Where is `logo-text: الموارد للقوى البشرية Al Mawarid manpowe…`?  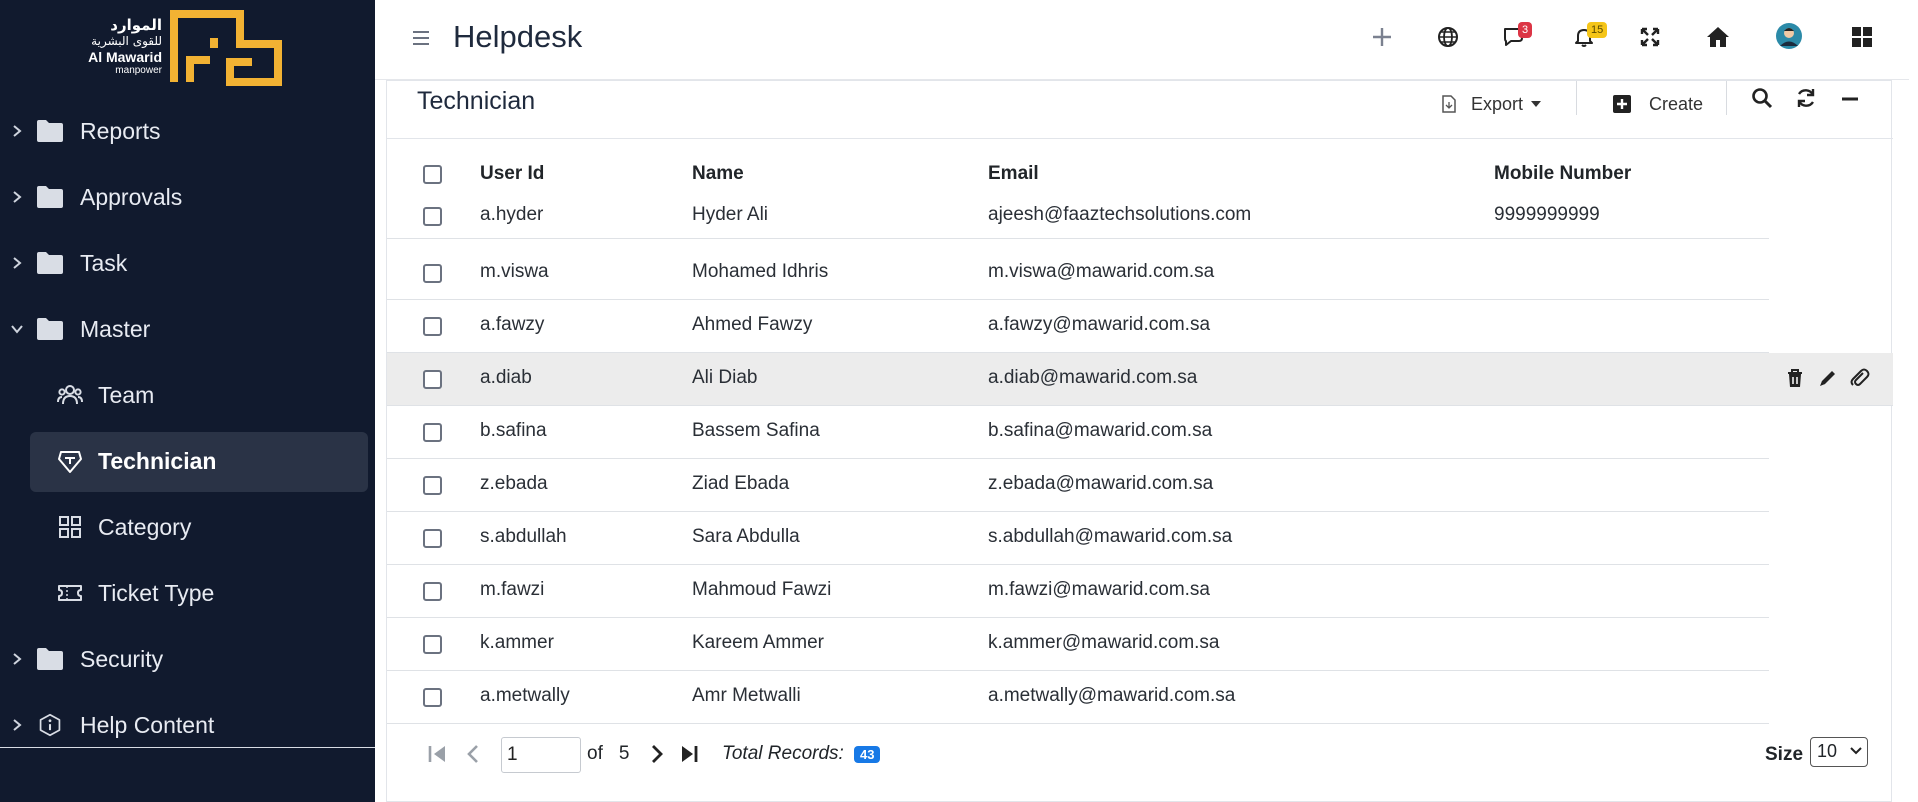 logo-text: الموارد للقوى البشرية Al Mawarid manpowe… is located at coordinates (116, 46).